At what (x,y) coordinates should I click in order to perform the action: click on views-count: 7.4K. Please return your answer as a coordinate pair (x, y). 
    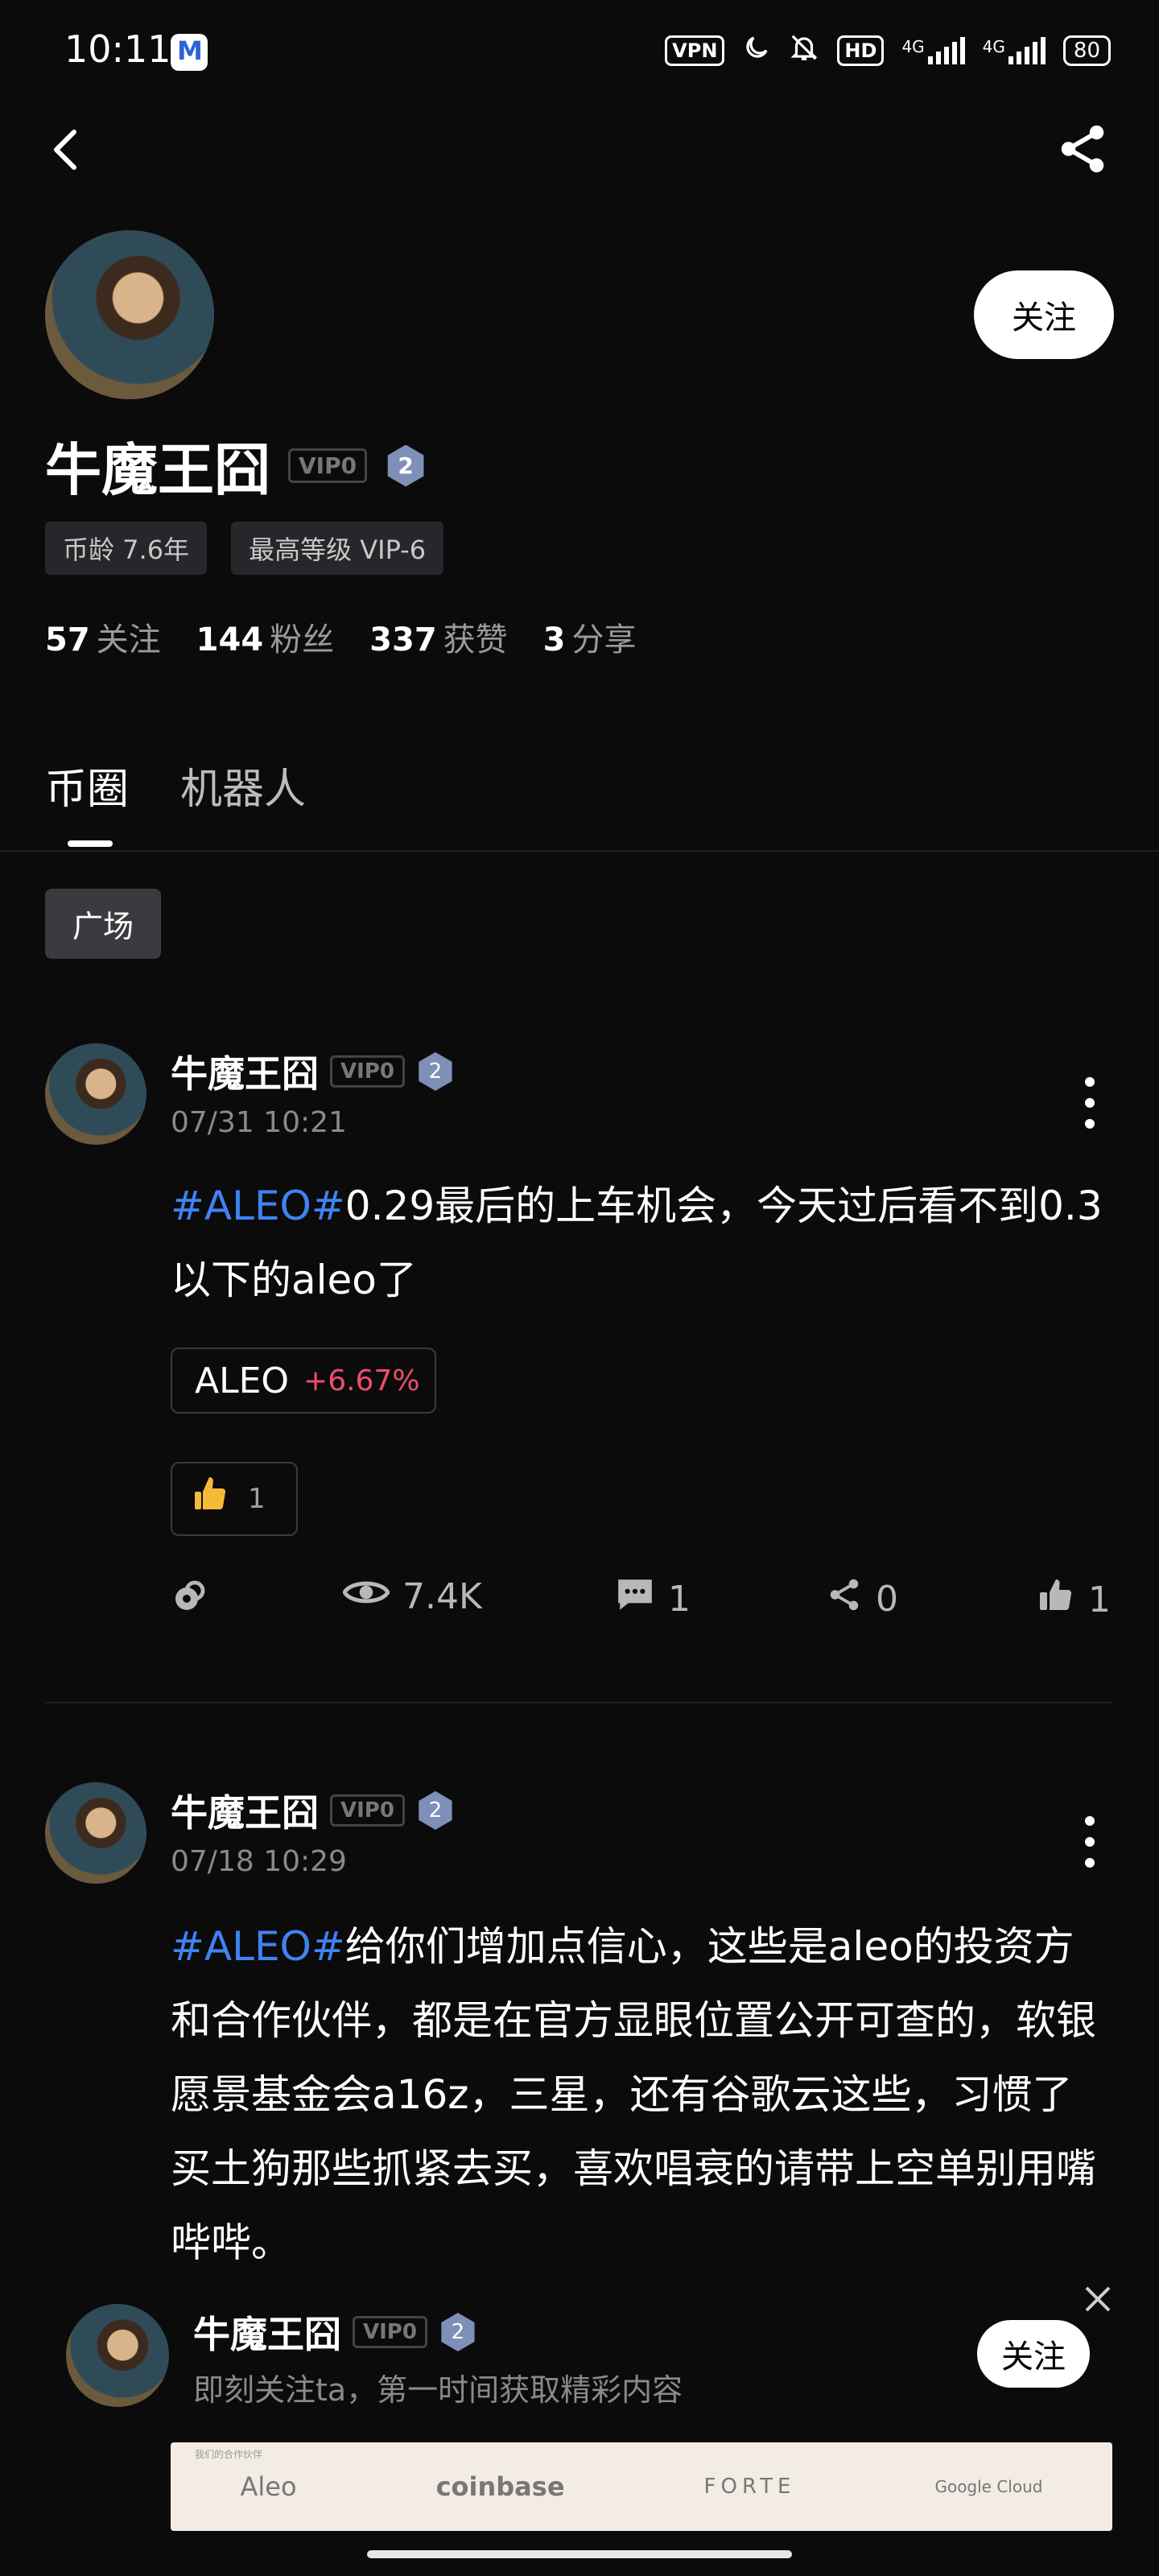
    Looking at the image, I should click on (442, 1596).